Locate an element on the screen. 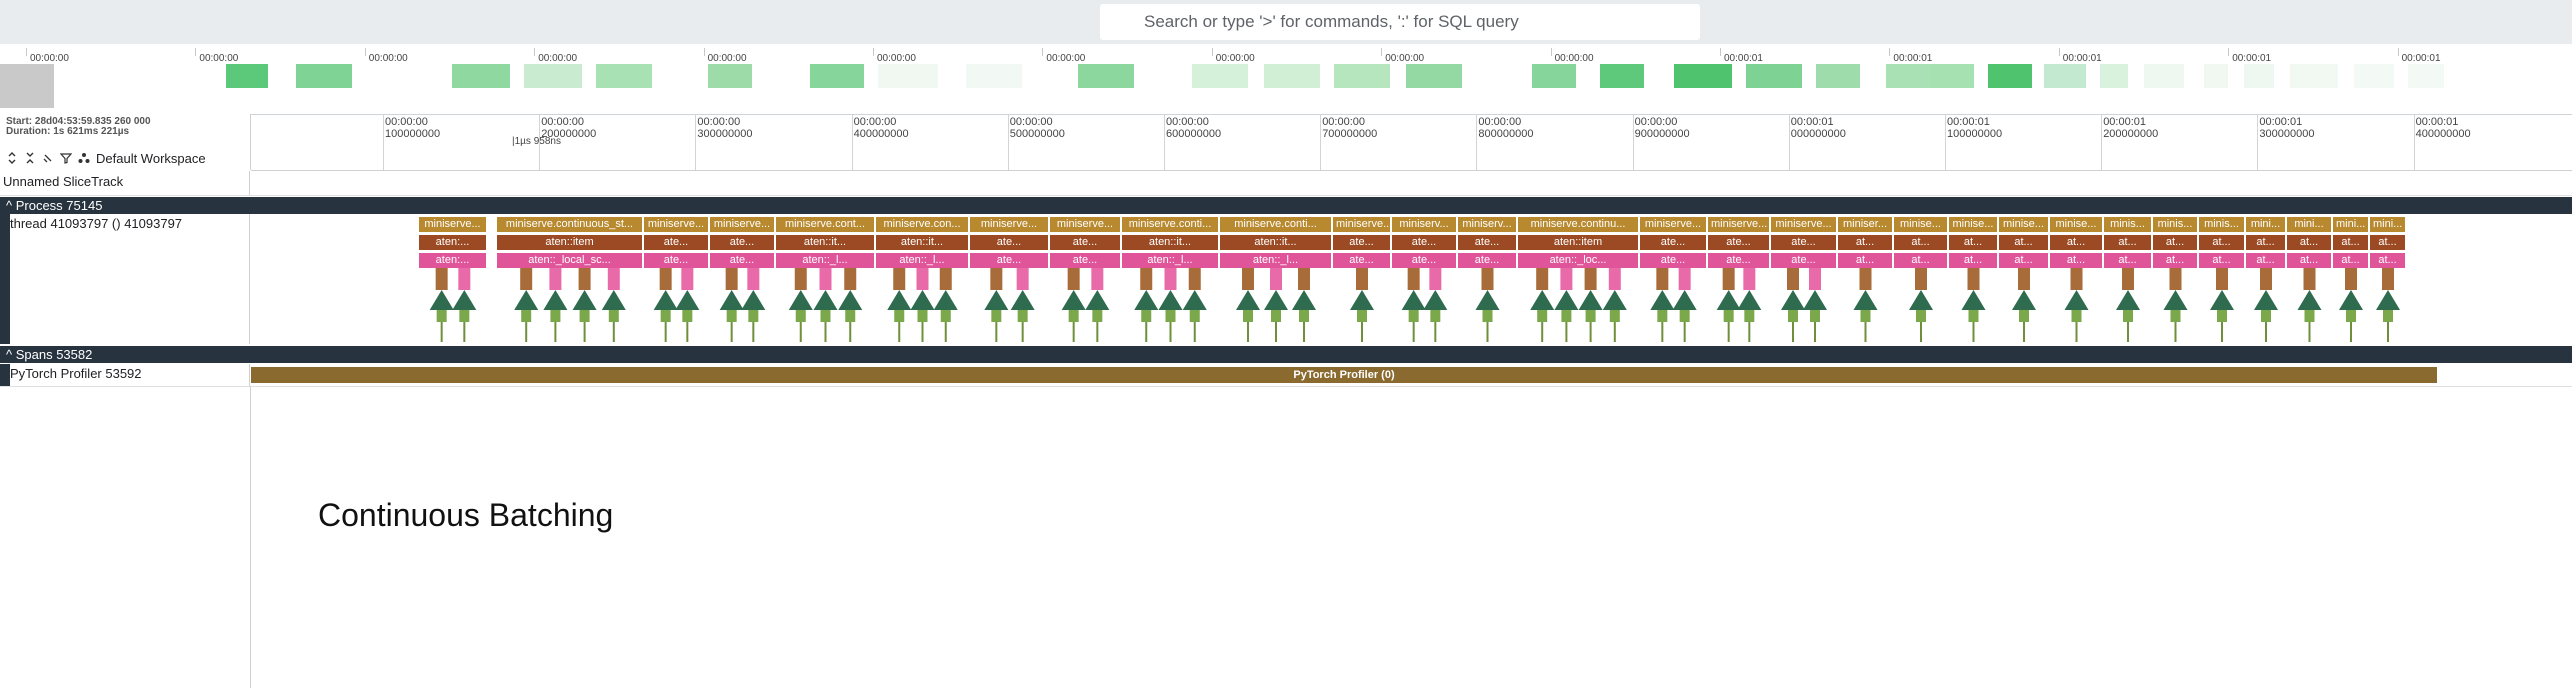 The height and width of the screenshot is (688, 2572). expand-all-icon is located at coordinates (12, 158).